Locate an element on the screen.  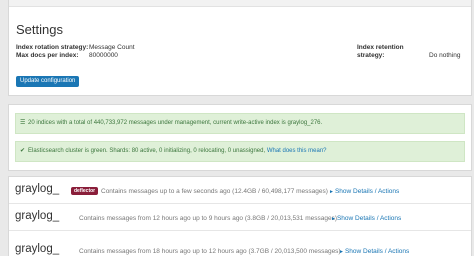
what-does-this-mean-link: What does this mean? is located at coordinates (297, 151).